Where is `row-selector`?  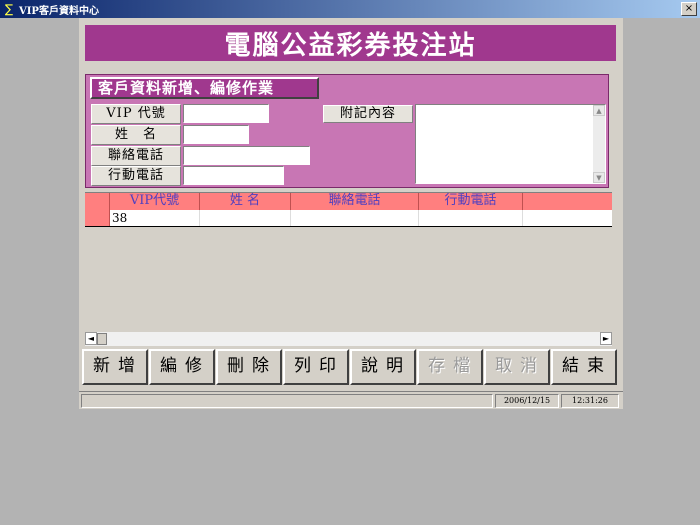 row-selector is located at coordinates (97, 218).